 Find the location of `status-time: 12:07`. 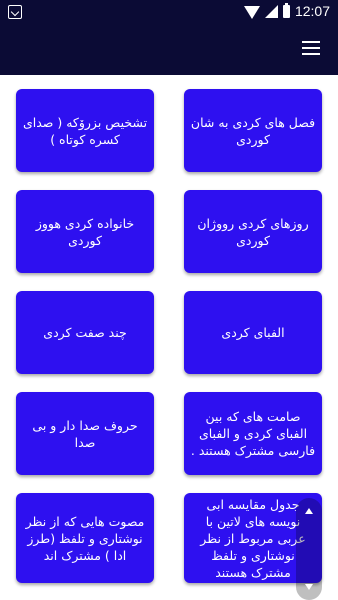

status-time: 12:07 is located at coordinates (312, 11).